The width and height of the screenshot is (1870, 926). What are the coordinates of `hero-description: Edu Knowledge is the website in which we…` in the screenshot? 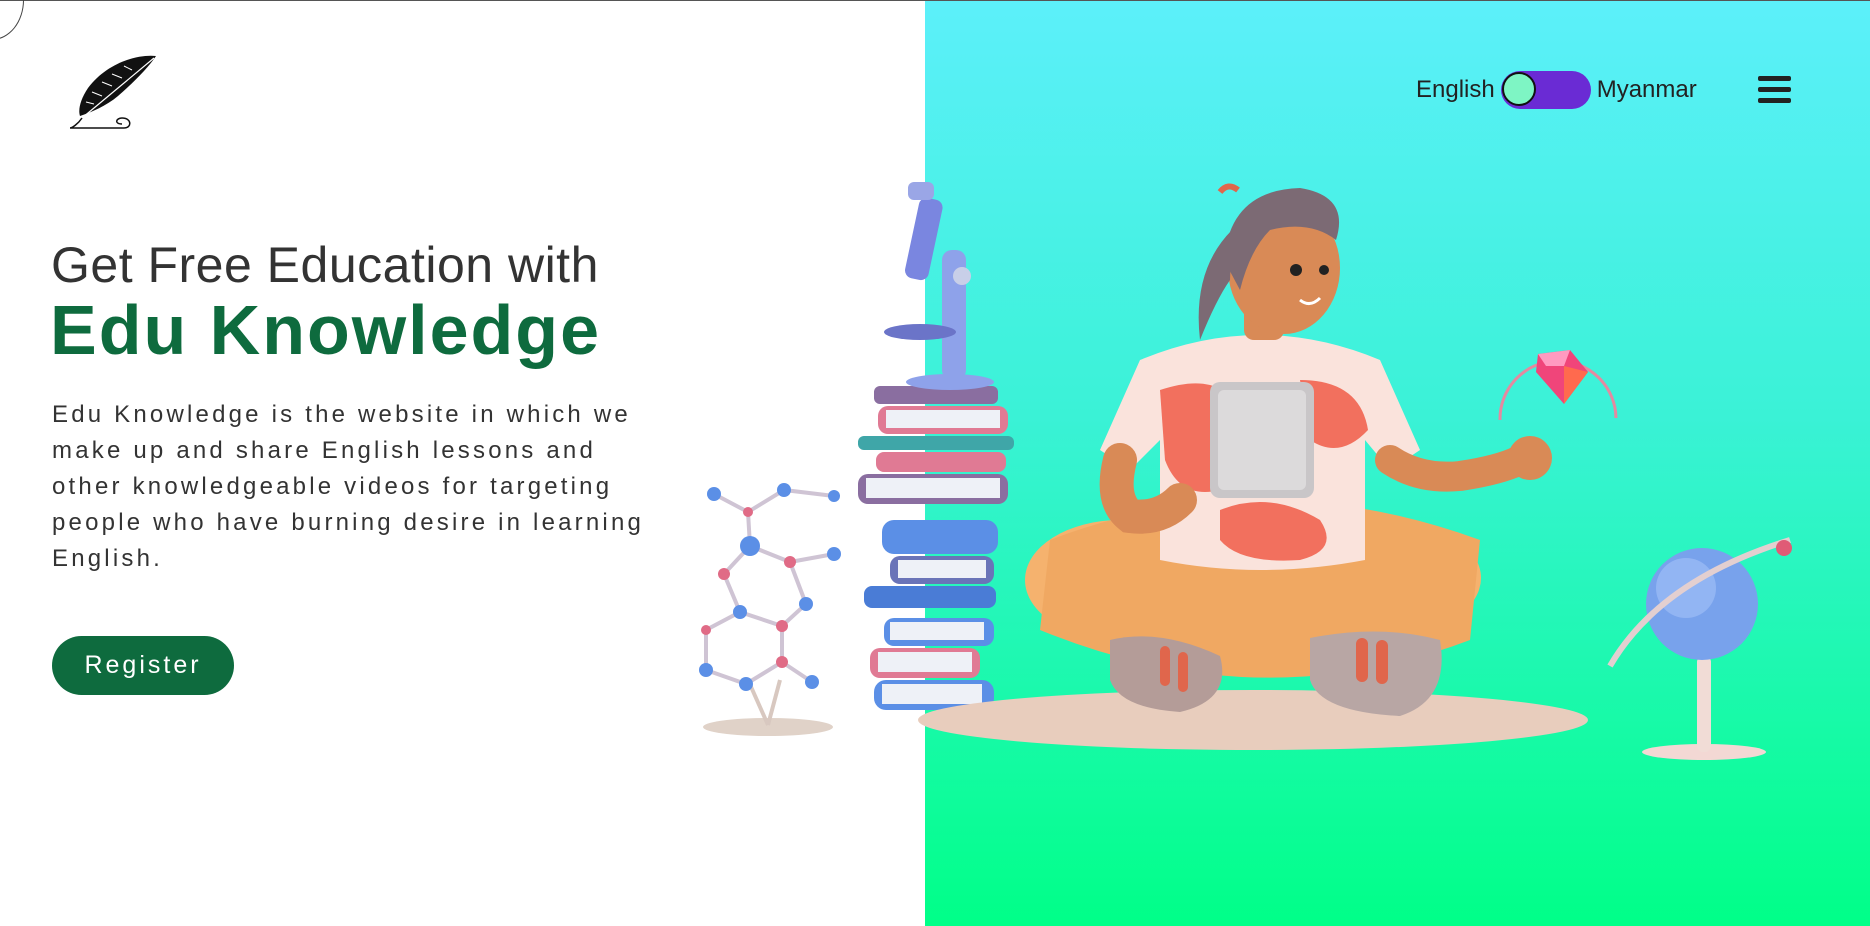 It's located at (348, 486).